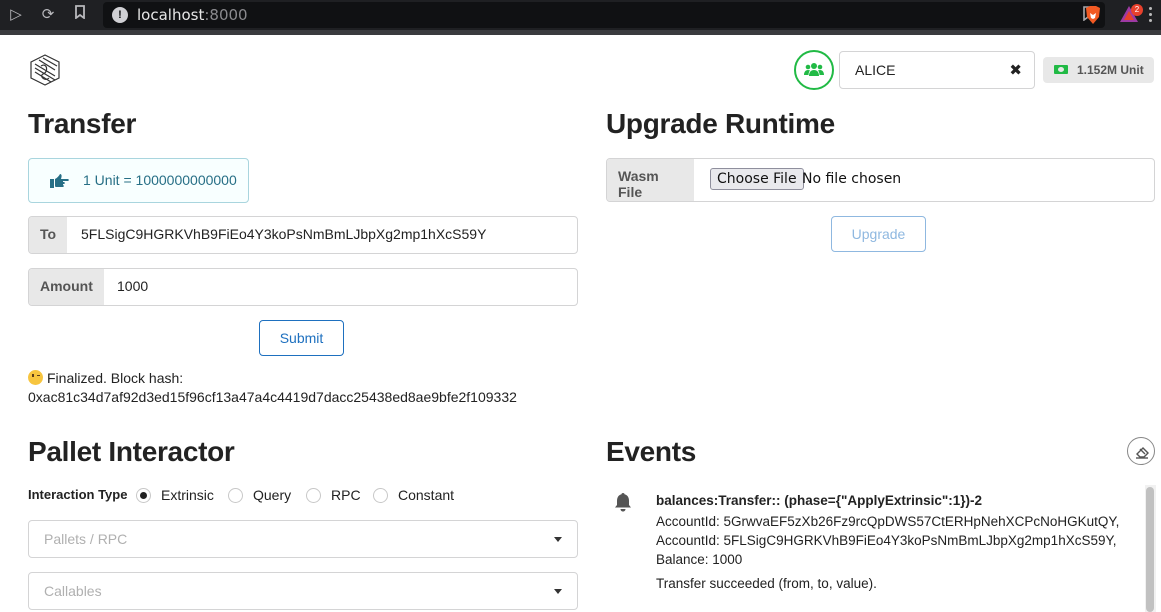  What do you see at coordinates (73, 591) in the screenshot?
I see `callables-placeholder: Callables` at bounding box center [73, 591].